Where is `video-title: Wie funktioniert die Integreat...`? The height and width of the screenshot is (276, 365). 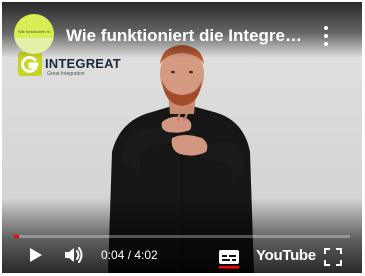 video-title: Wie funktioniert die Integreat... is located at coordinates (186, 36).